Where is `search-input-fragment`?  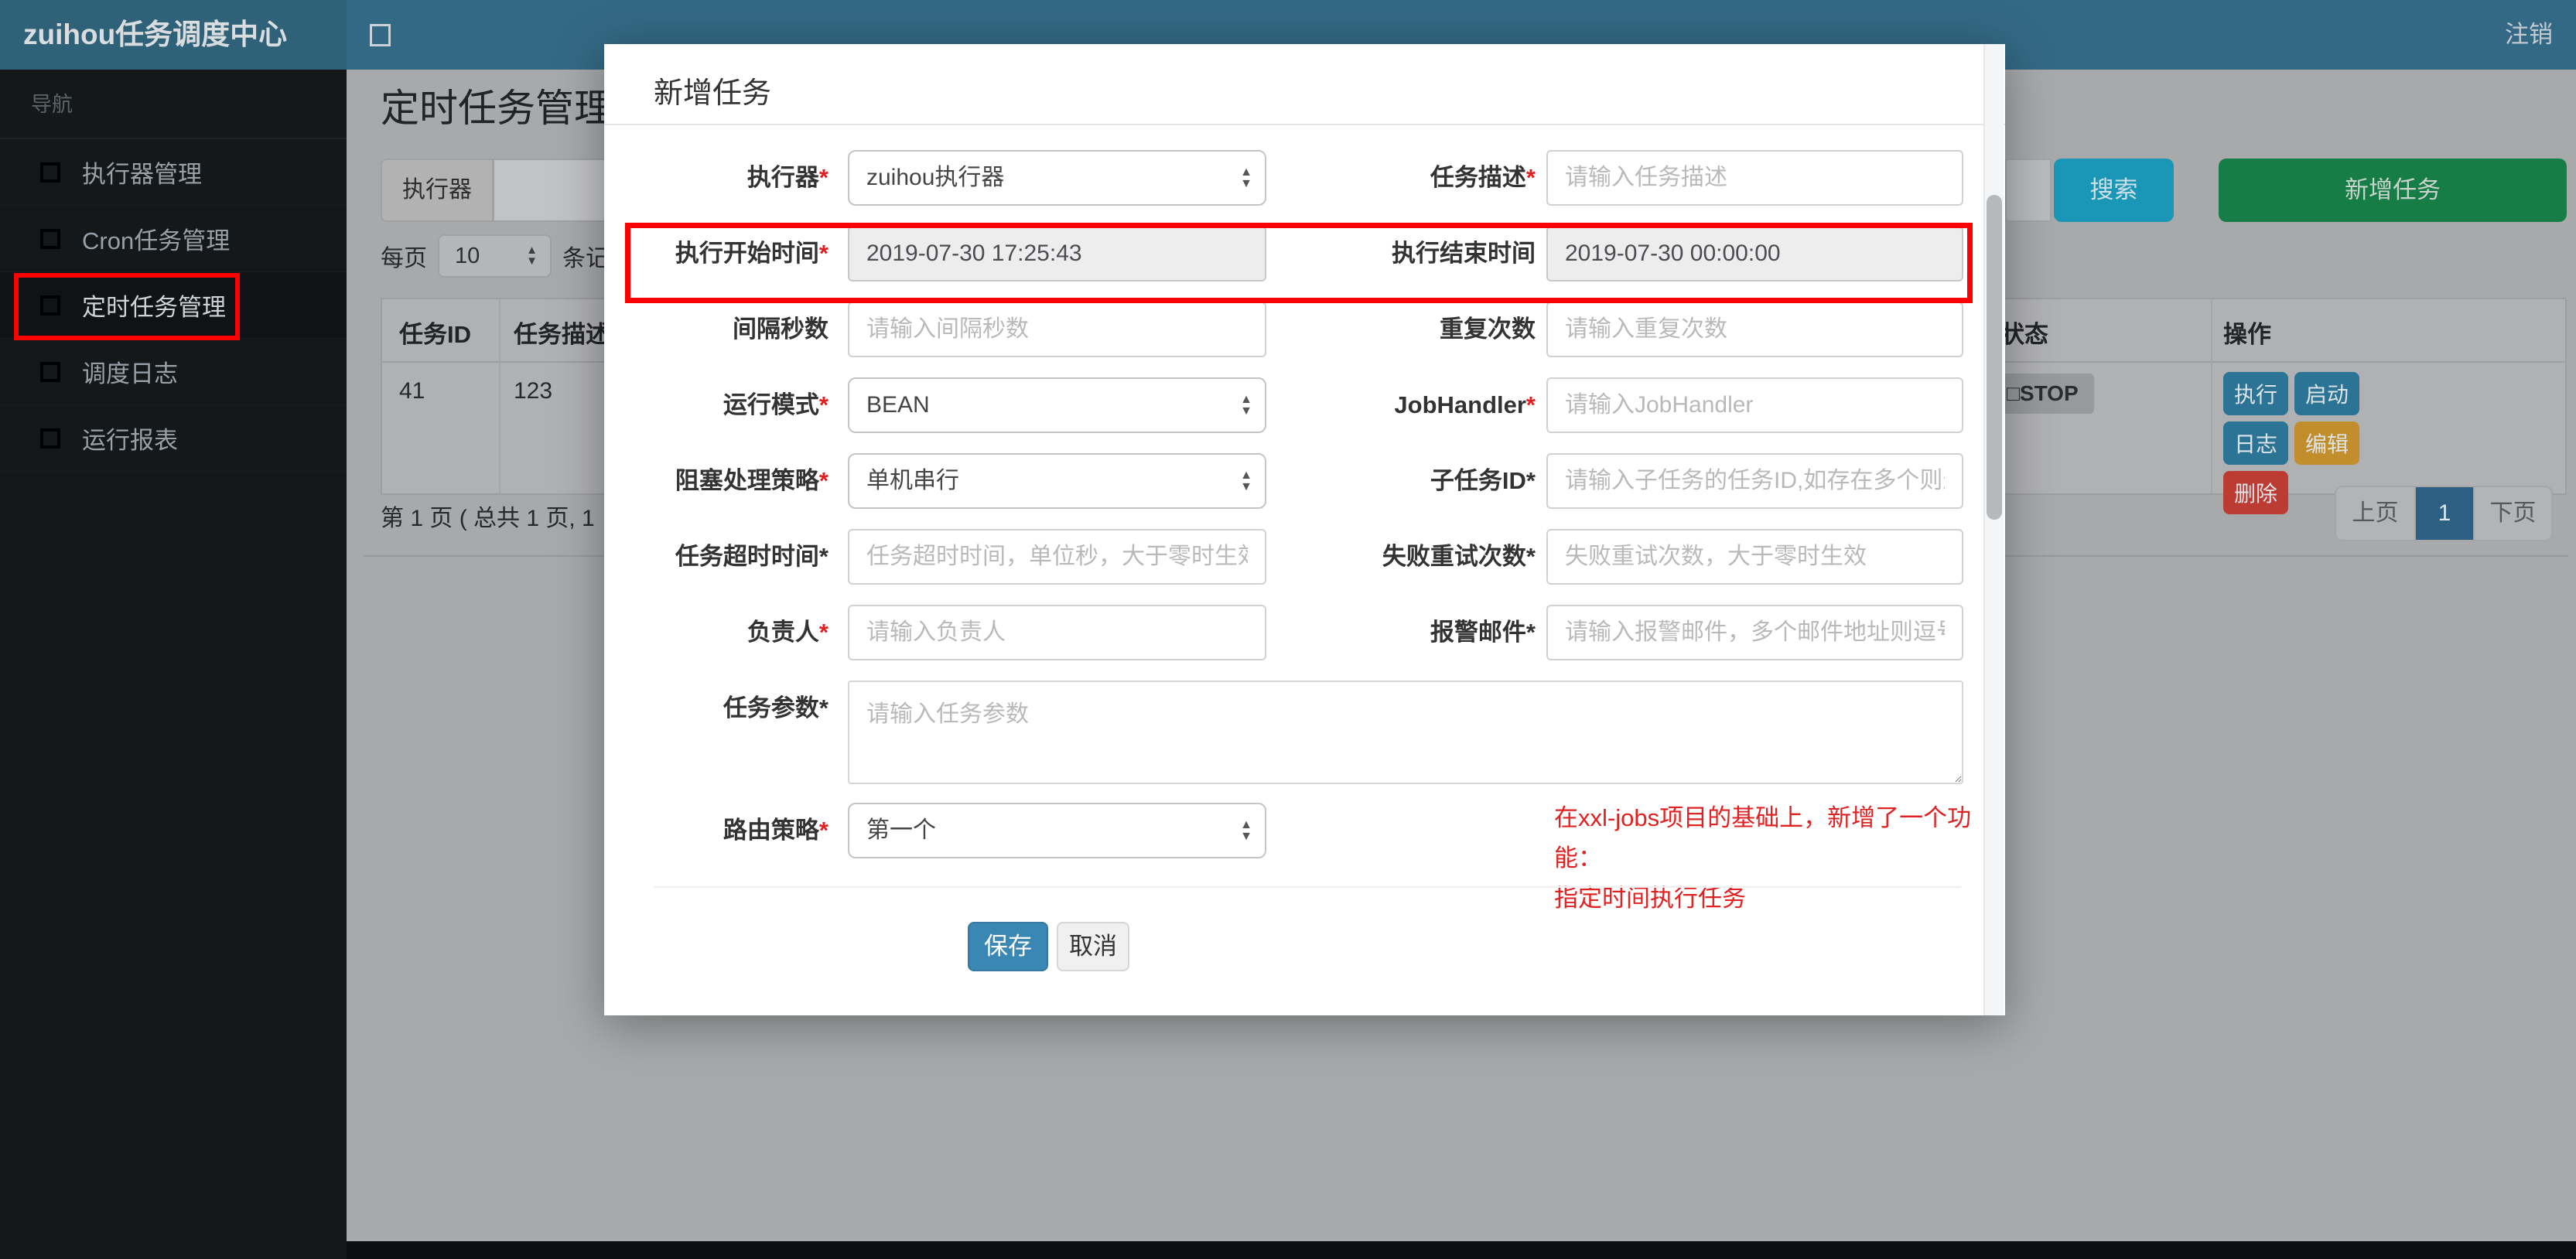
search-input-fragment is located at coordinates (2028, 191).